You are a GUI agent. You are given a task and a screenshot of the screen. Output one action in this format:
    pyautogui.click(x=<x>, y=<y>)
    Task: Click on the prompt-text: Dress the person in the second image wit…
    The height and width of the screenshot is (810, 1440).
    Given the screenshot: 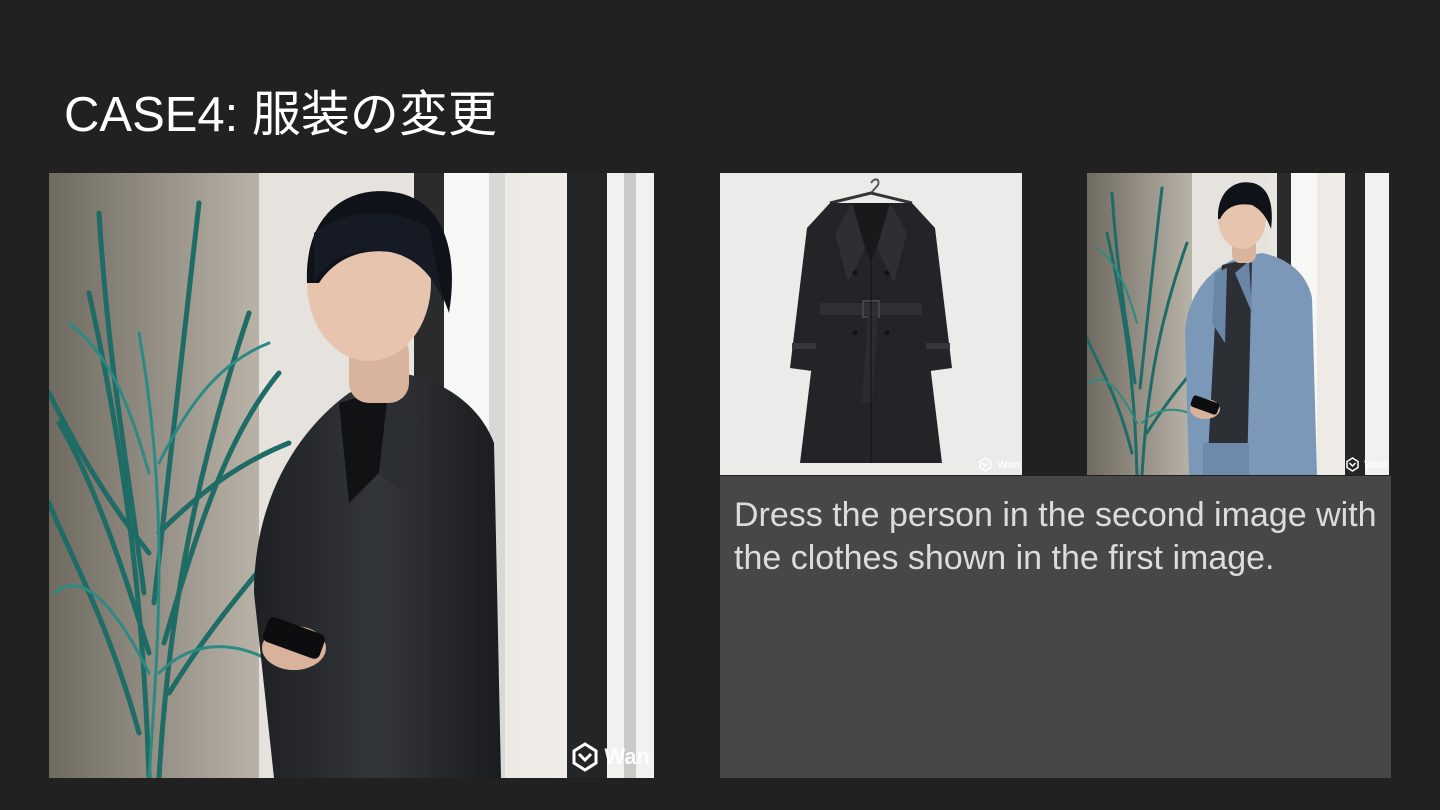 What is the action you would take?
    pyautogui.click(x=1055, y=536)
    